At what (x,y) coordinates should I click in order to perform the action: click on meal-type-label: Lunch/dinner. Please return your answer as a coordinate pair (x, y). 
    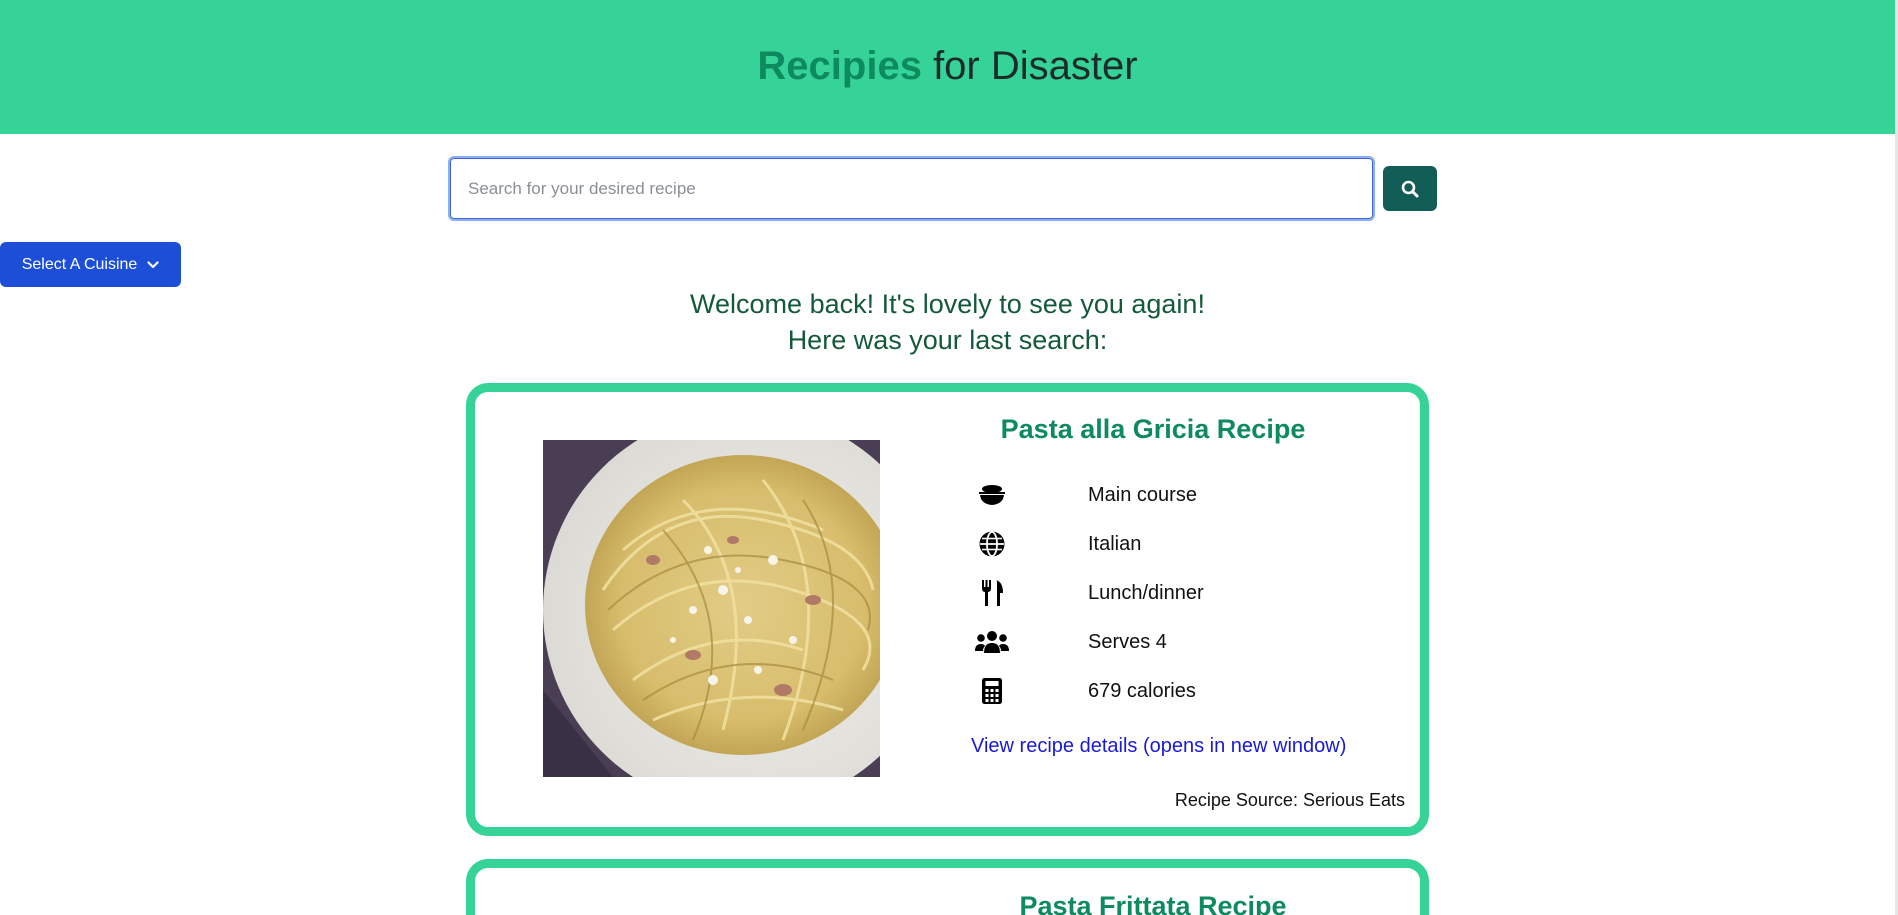
    Looking at the image, I should click on (1146, 592).